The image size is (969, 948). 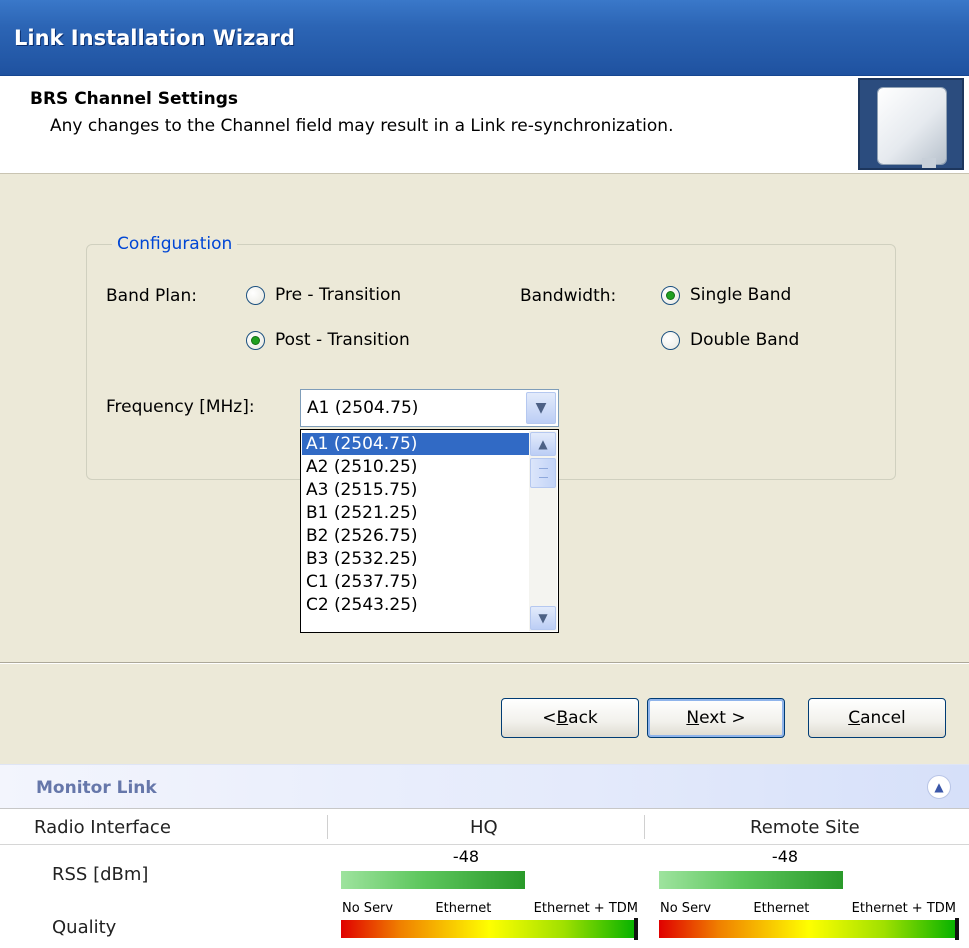 I want to click on remote-quality-labels: No Serv Ethernet Ethernet + TDM, so click(x=808, y=908).